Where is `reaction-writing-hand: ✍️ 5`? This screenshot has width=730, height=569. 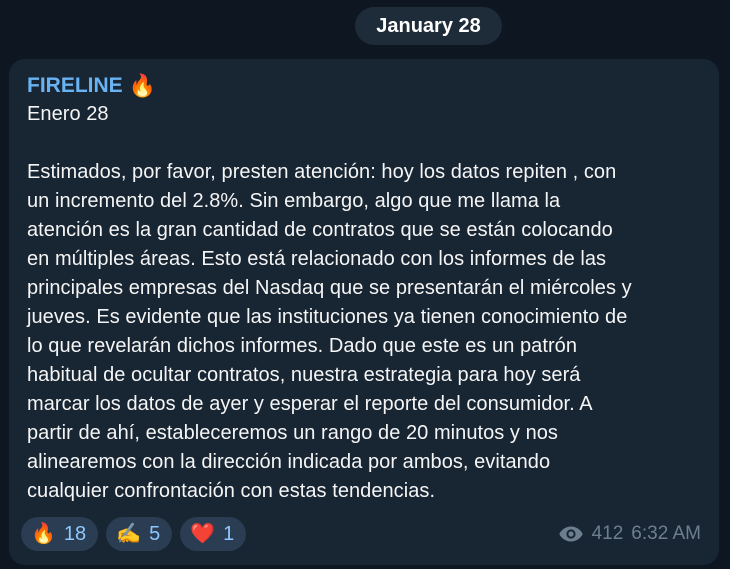
reaction-writing-hand: ✍️ 5 is located at coordinates (139, 534).